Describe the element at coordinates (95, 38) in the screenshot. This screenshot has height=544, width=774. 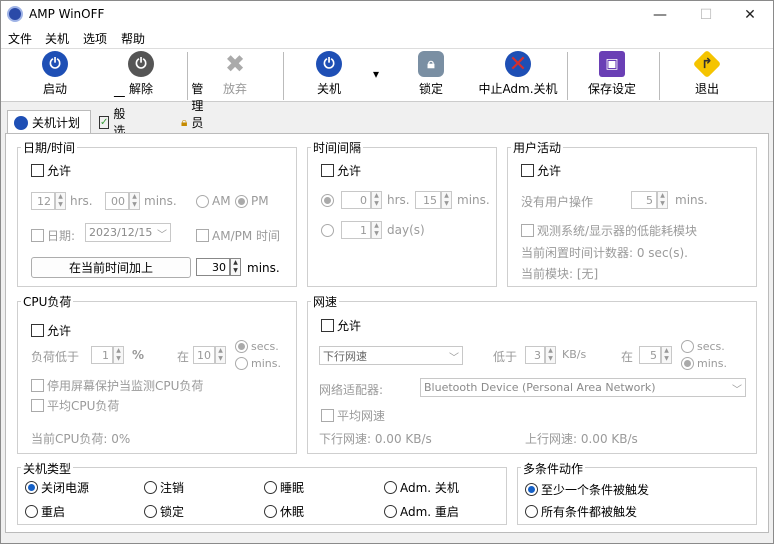
I see `menu-options: 选项` at that location.